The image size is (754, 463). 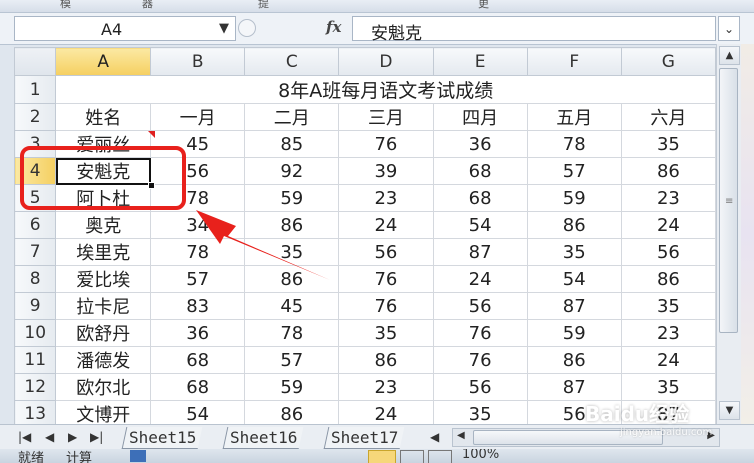 I want to click on score-cell: 85, so click(x=292, y=144).